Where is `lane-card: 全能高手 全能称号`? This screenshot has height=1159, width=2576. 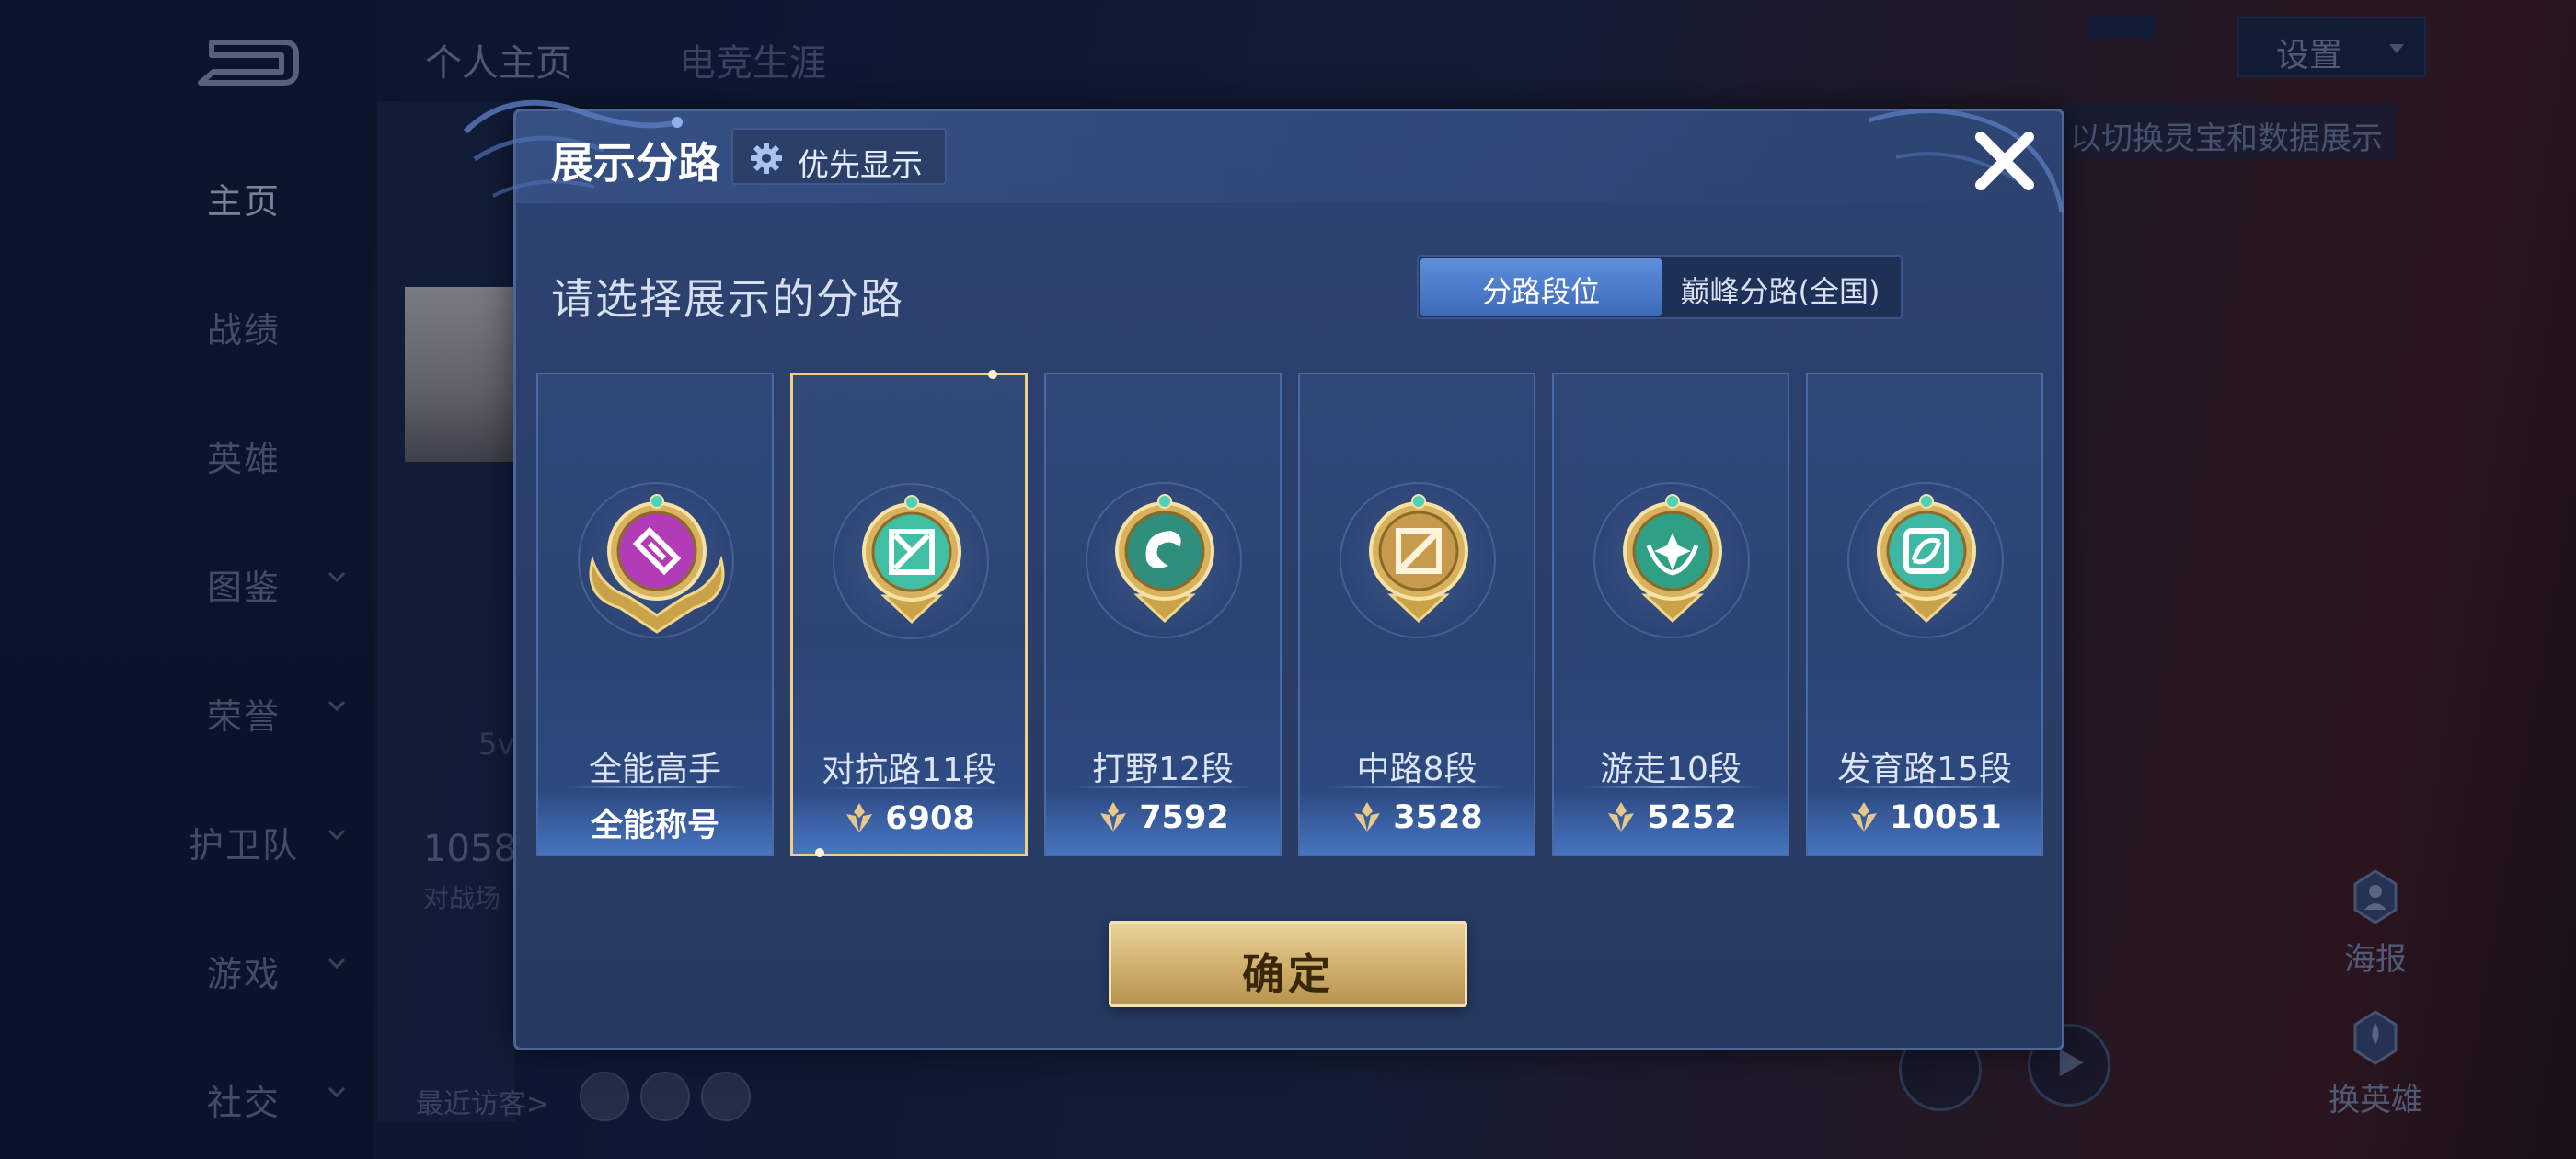
lane-card: 全能高手 全能称号 is located at coordinates (655, 614).